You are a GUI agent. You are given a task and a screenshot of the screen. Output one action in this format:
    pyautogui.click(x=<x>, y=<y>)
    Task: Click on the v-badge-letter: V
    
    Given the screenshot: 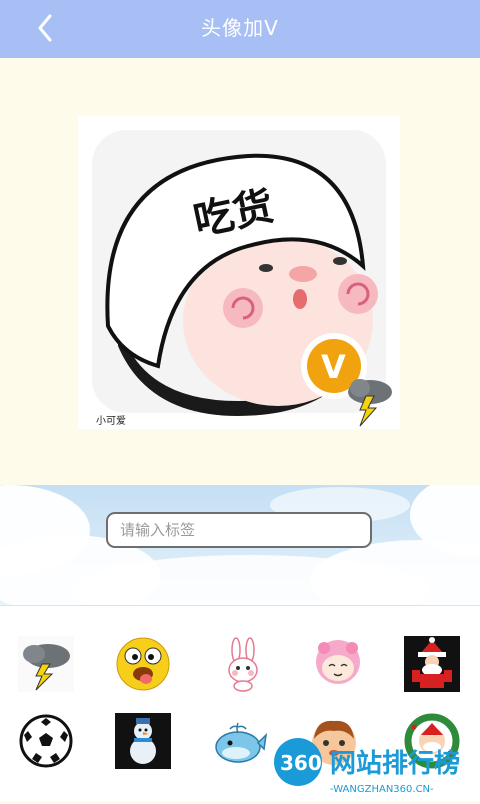 What is the action you would take?
    pyautogui.click(x=333, y=367)
    